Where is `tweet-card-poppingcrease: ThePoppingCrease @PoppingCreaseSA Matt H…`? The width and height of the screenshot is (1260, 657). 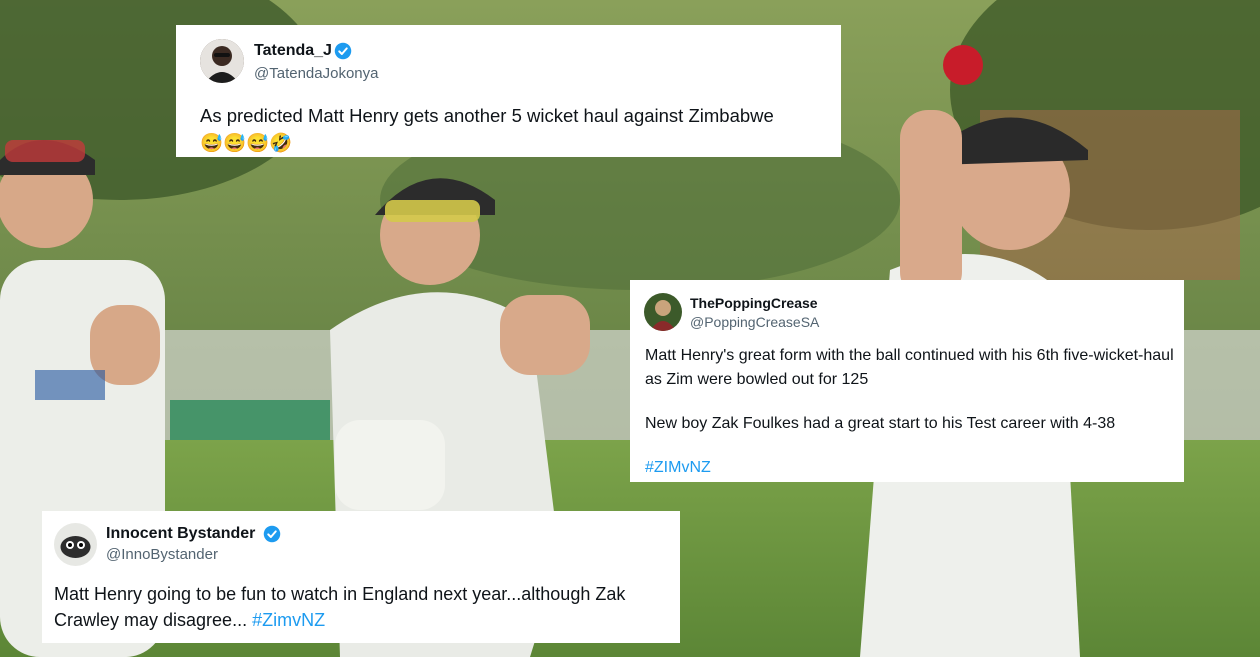
tweet-card-poppingcrease: ThePoppingCrease @PoppingCreaseSA Matt H… is located at coordinates (907, 381).